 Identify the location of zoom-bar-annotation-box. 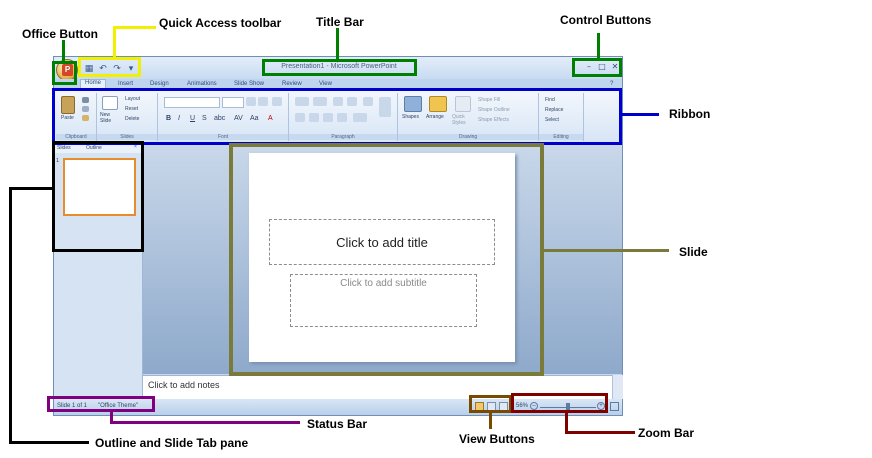
(559, 403).